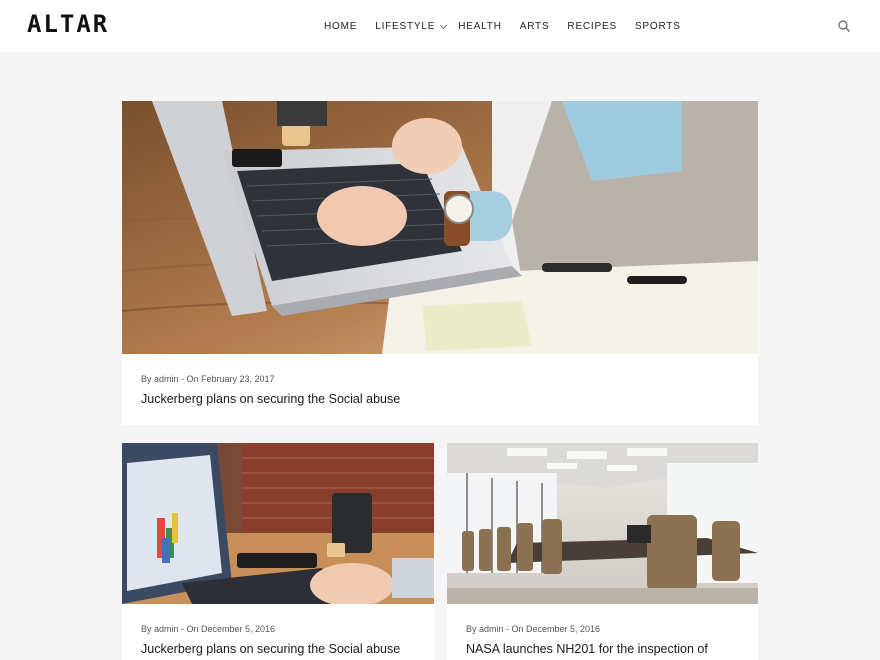 Image resolution: width=880 pixels, height=660 pixels. I want to click on nav-item-recipes: RECIPES, so click(592, 26).